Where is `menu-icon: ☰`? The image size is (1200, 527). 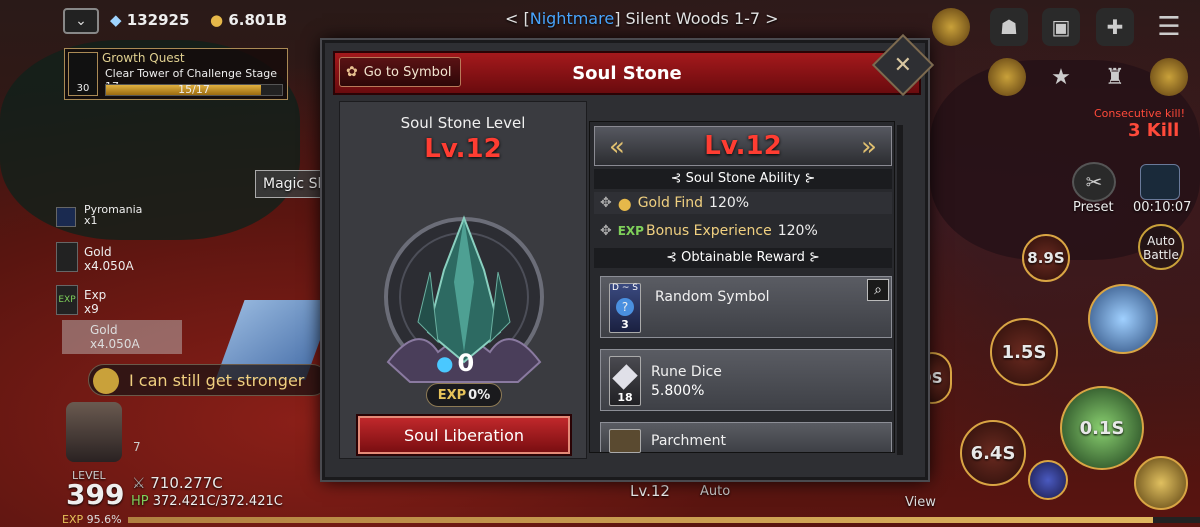 menu-icon: ☰ is located at coordinates (1169, 27).